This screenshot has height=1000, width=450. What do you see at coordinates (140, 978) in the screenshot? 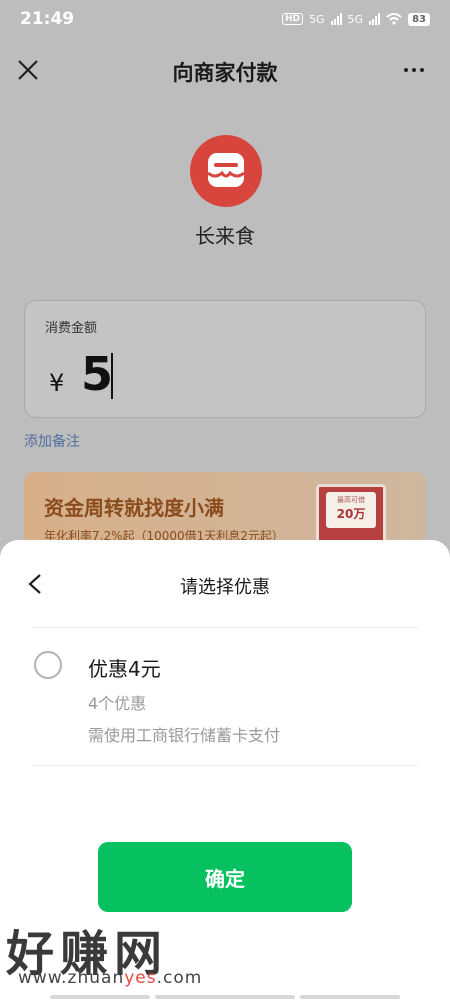
I see `watermark-url-highlight: yes` at bounding box center [140, 978].